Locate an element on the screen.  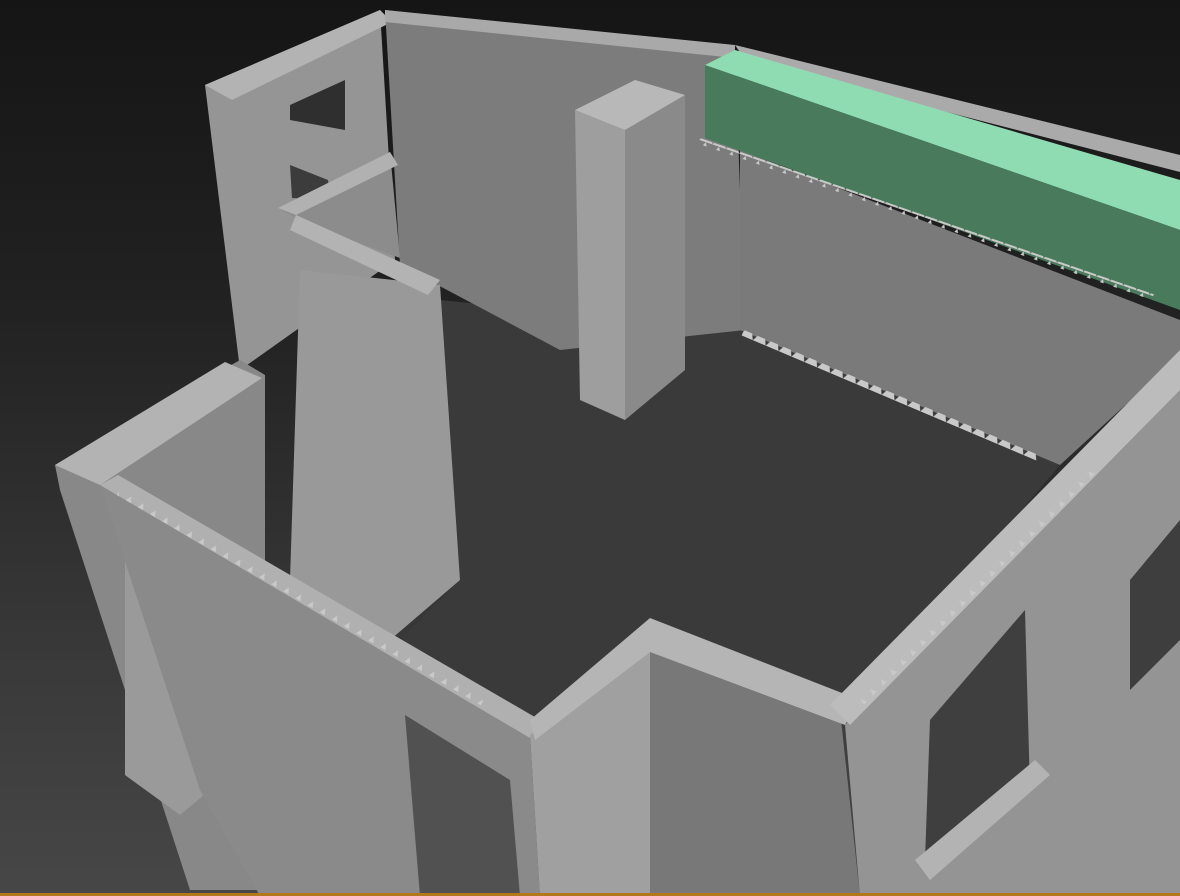
partition-wall-center is located at coordinates (375, 455).